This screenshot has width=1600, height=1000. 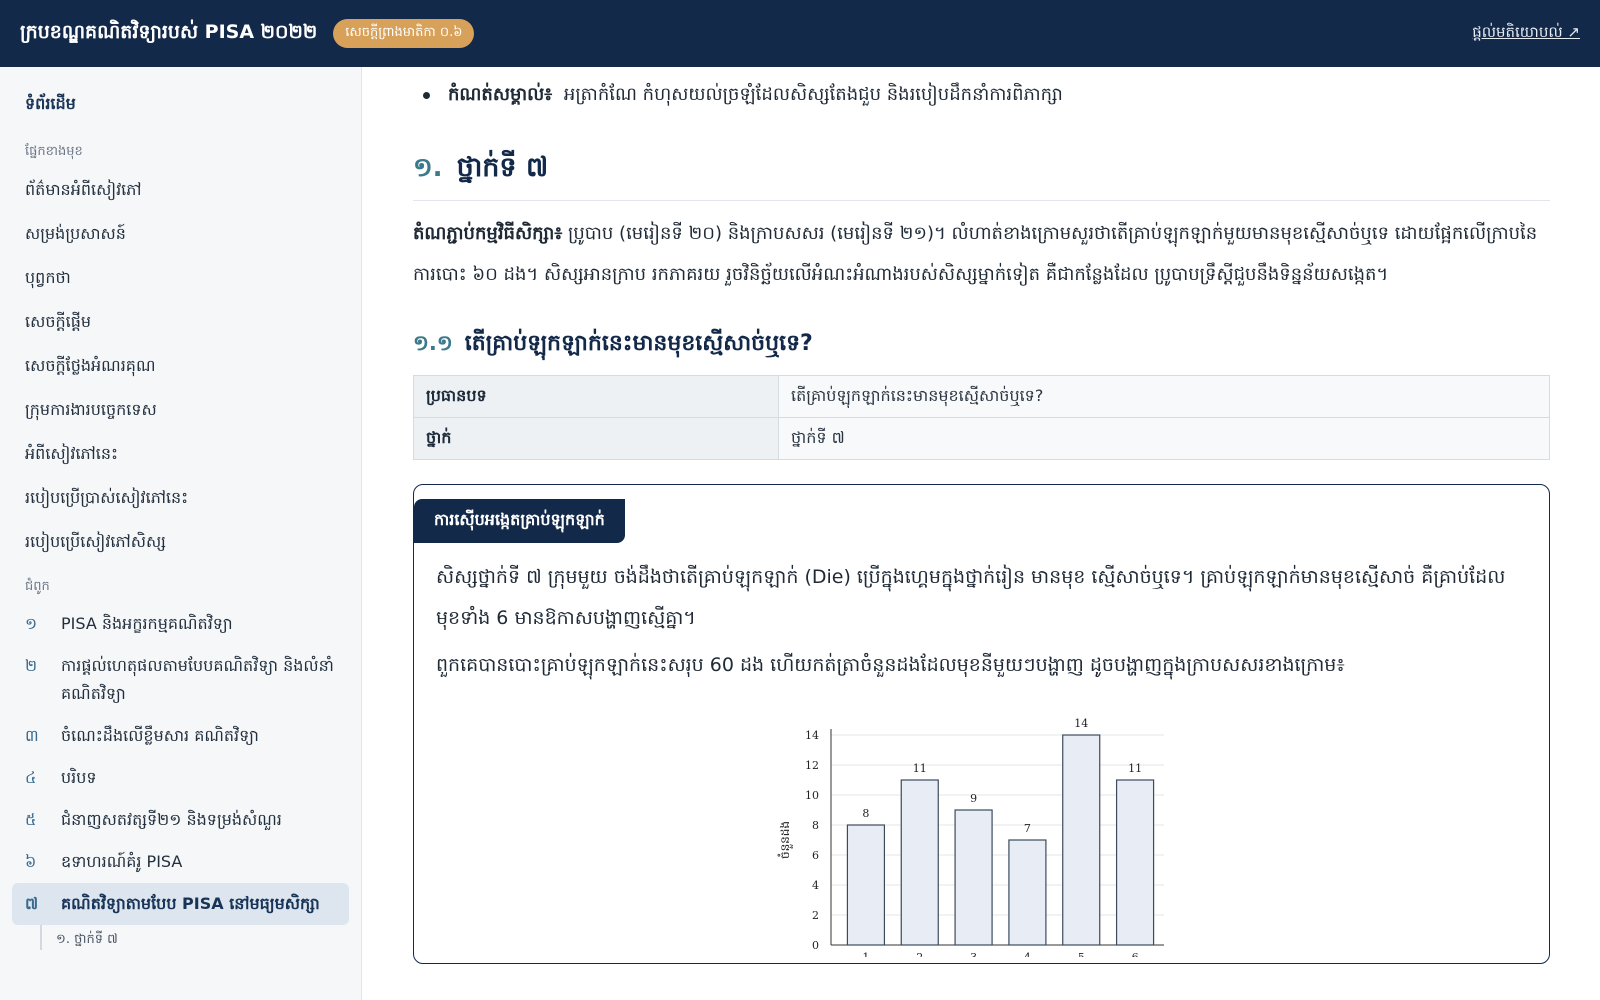 What do you see at coordinates (500, 94) in the screenshot?
I see `note-label: កំណត់សម្គាល់៖` at bounding box center [500, 94].